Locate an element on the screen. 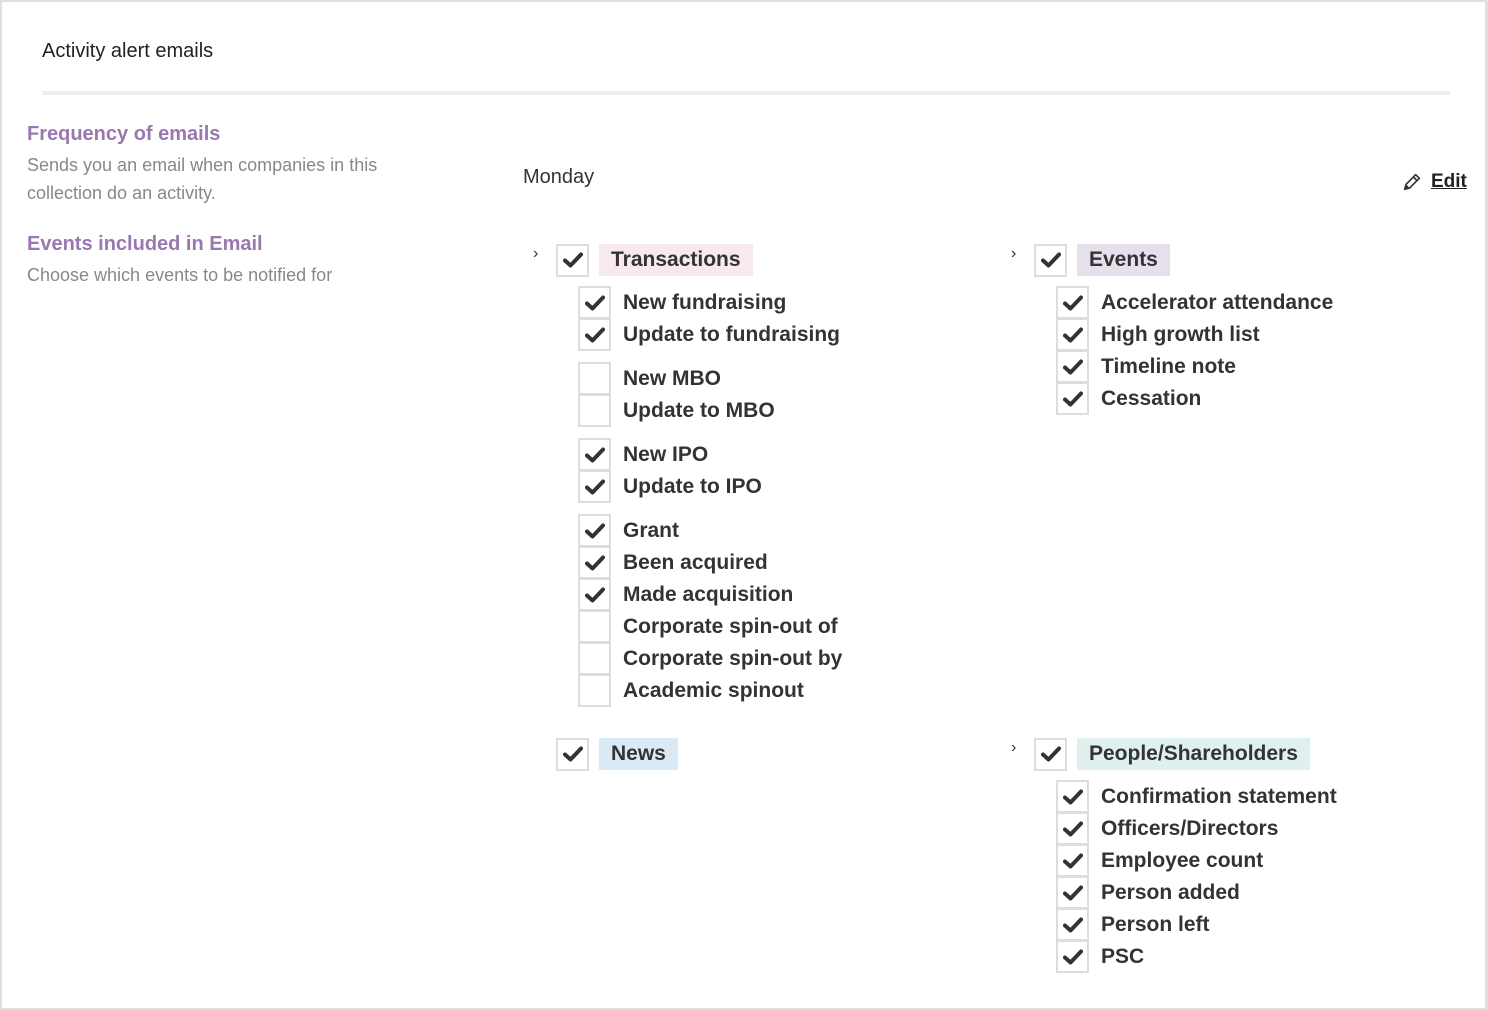 Image resolution: width=1488 pixels, height=1010 pixels. event-option: Corporate spin-out by is located at coordinates (710, 658).